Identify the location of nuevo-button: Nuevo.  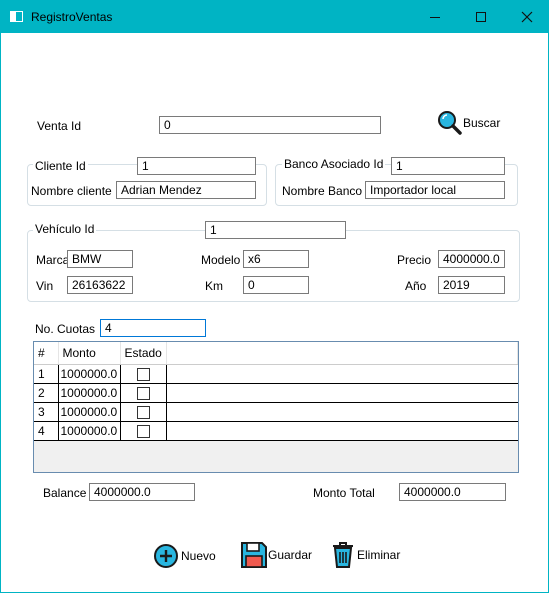
(184, 556).